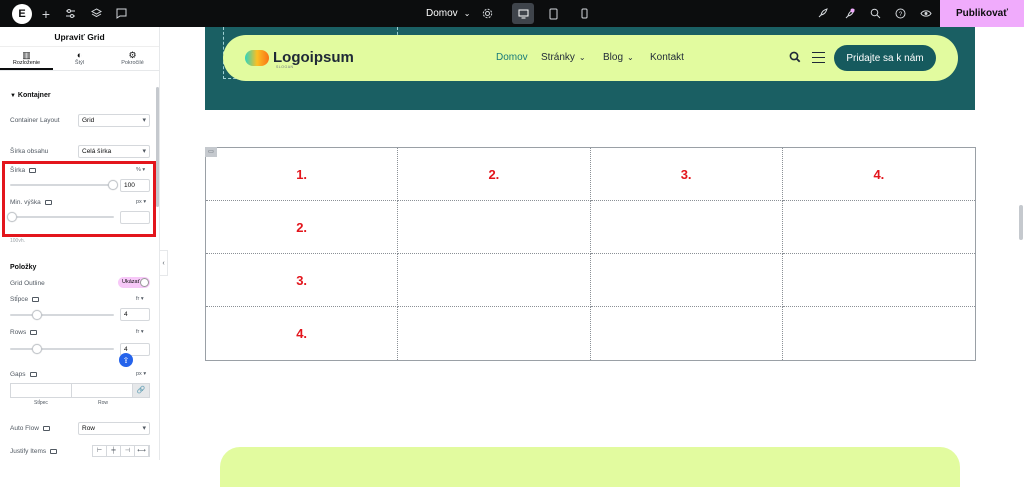 The width and height of the screenshot is (1024, 487). What do you see at coordinates (102, 390) in the screenshot?
I see `gap-row-input` at bounding box center [102, 390].